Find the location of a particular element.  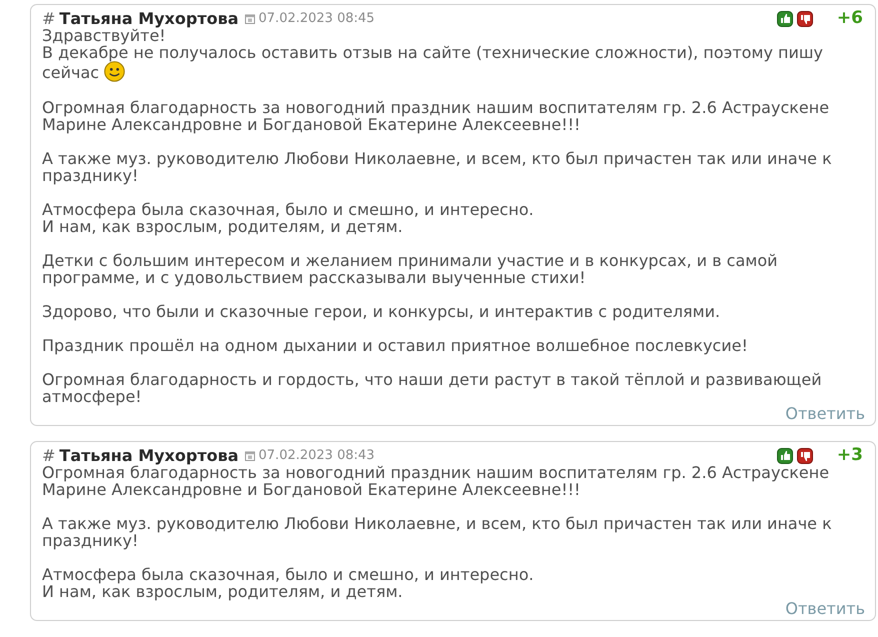

comment-paragraph: Огромная благодарность и гордость, что наши дети растут в такой тёплой и развивающей атмосфере! is located at coordinates (432, 388).